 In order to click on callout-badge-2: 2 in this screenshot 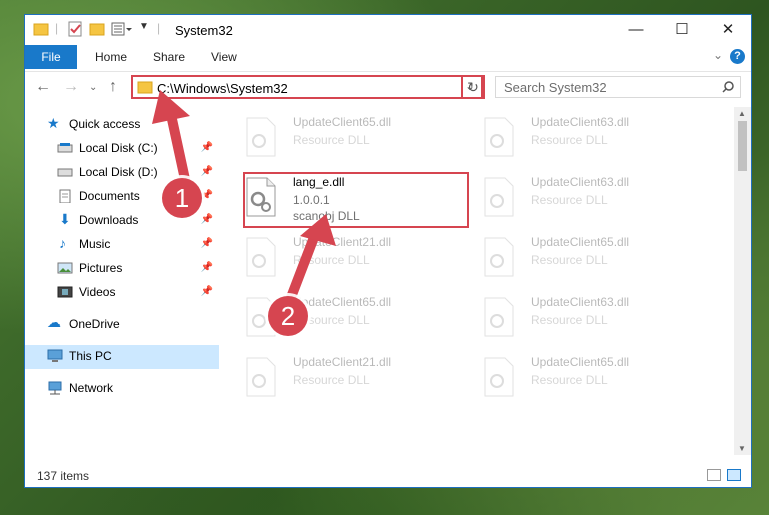, I will do `click(288, 316)`.